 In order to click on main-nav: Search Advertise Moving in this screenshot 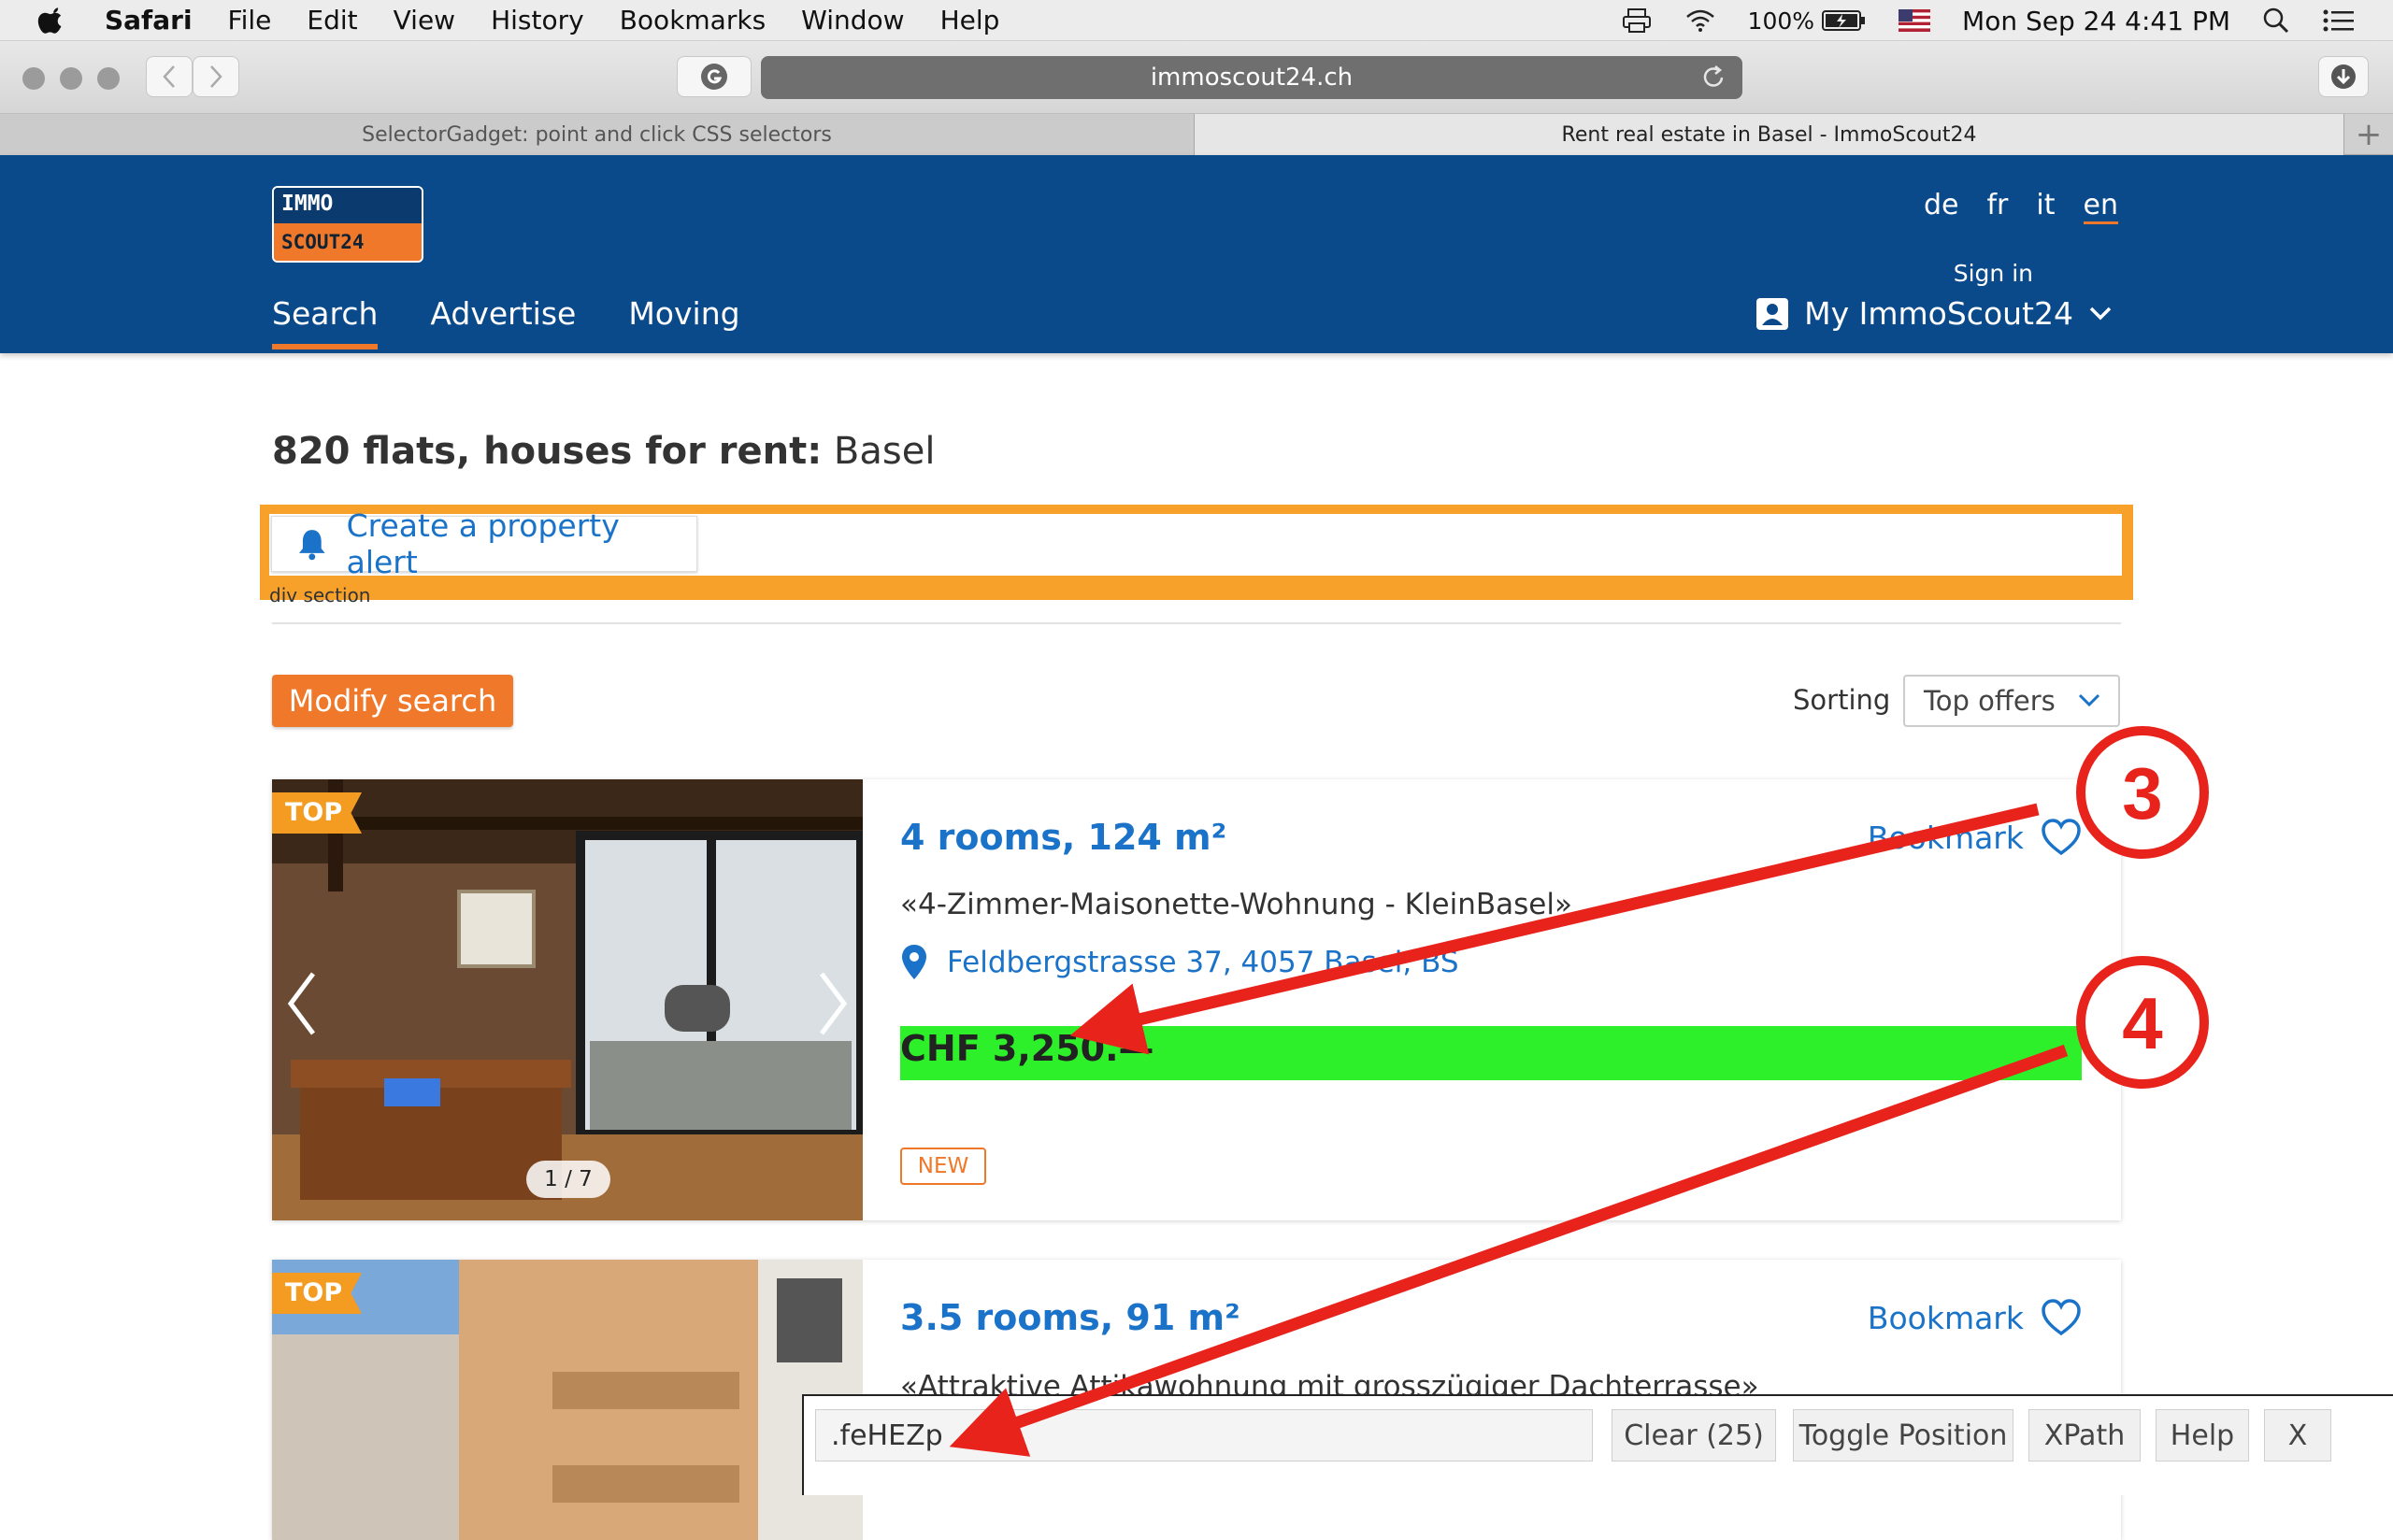, I will do `click(506, 322)`.